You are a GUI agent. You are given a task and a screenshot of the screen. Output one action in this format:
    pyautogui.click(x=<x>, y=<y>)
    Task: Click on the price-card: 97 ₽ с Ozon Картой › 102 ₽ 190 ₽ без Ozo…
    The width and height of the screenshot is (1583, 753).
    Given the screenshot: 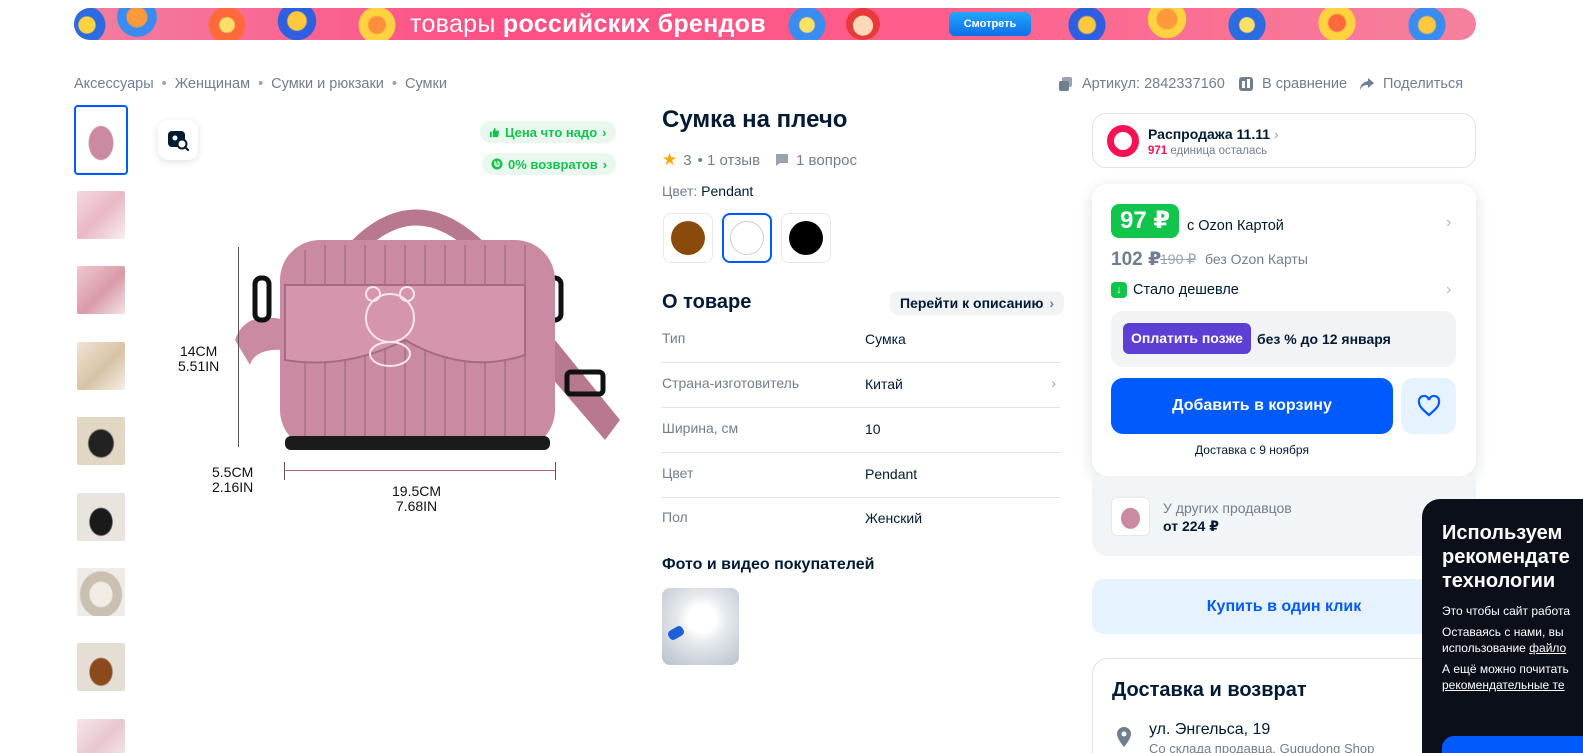 What is the action you would take?
    pyautogui.click(x=1284, y=330)
    